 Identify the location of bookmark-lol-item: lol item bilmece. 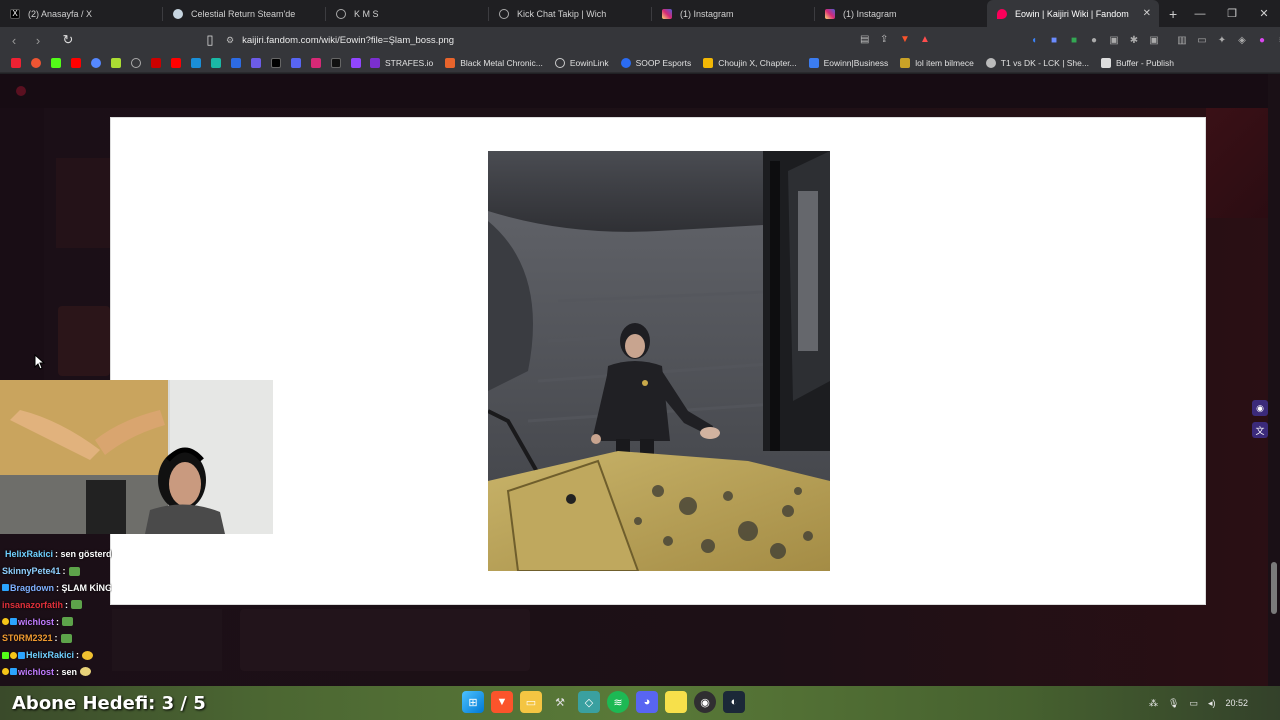
(937, 62).